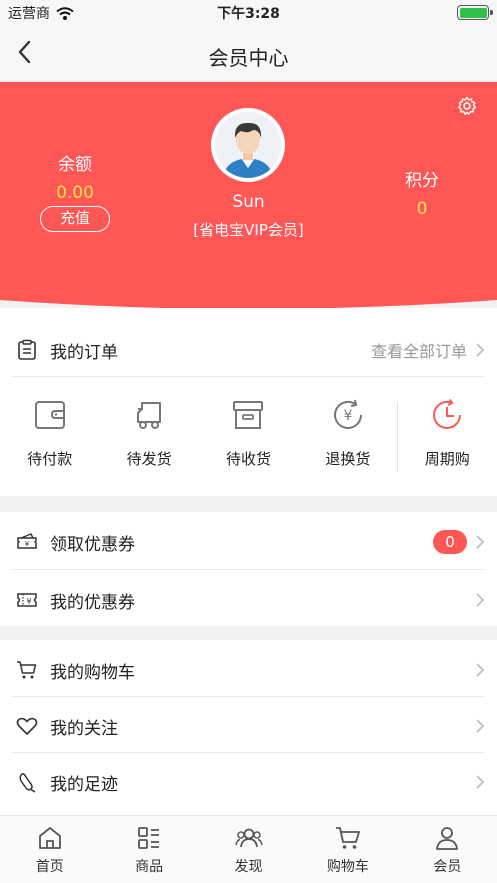 The width and height of the screenshot is (497, 883). I want to click on heart-icon, so click(27, 726).